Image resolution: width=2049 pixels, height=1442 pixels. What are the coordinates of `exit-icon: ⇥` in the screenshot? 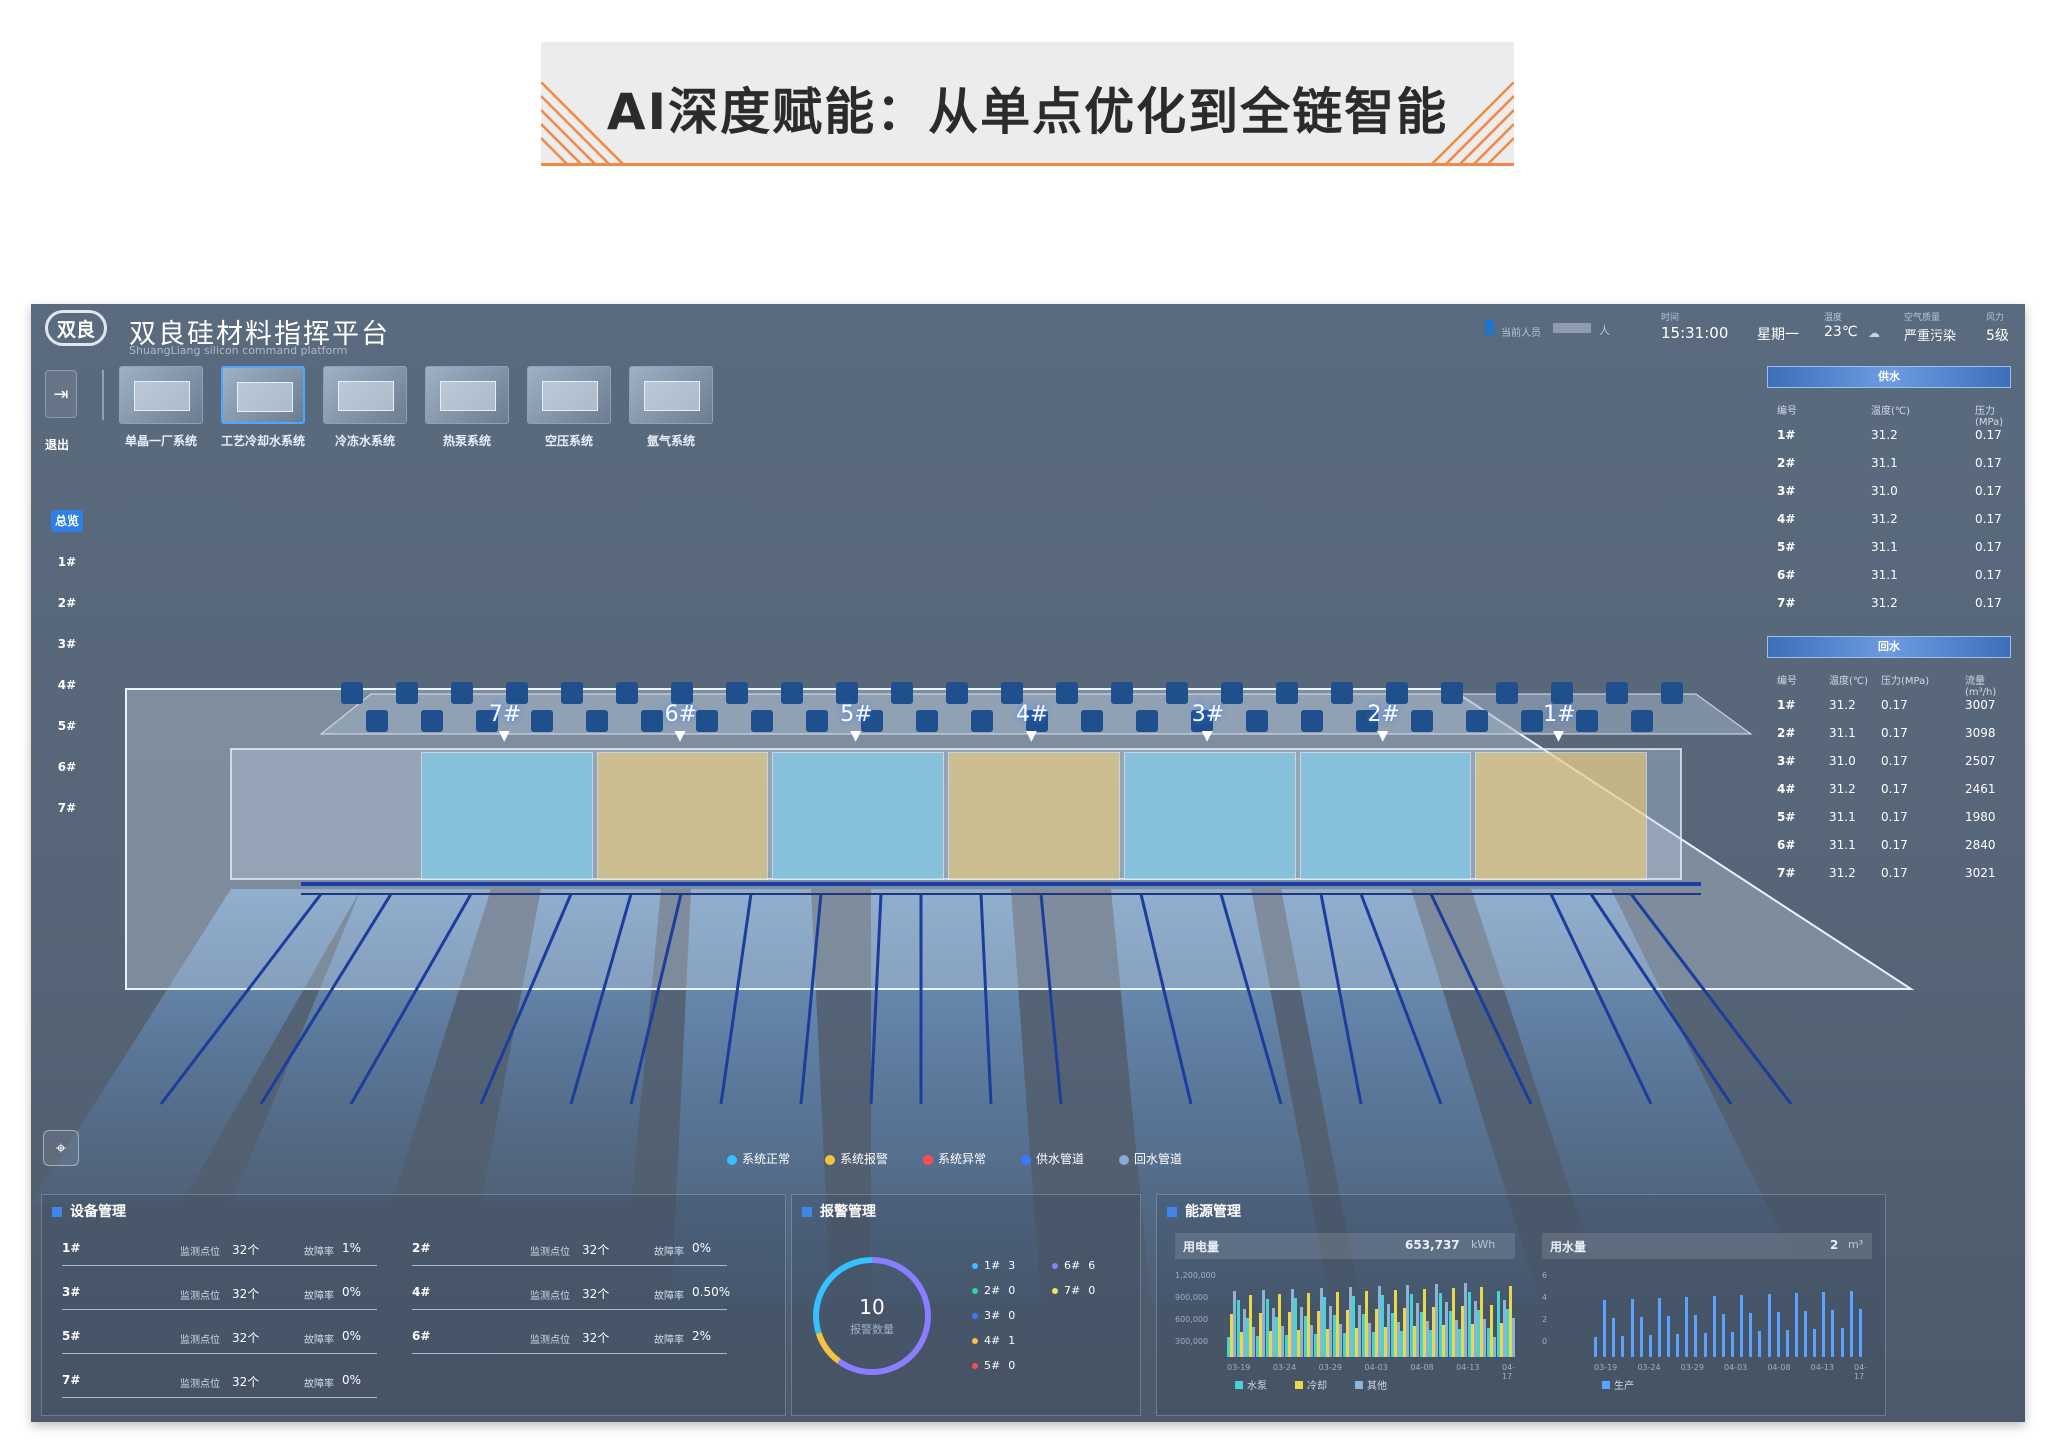 It's located at (61, 394).